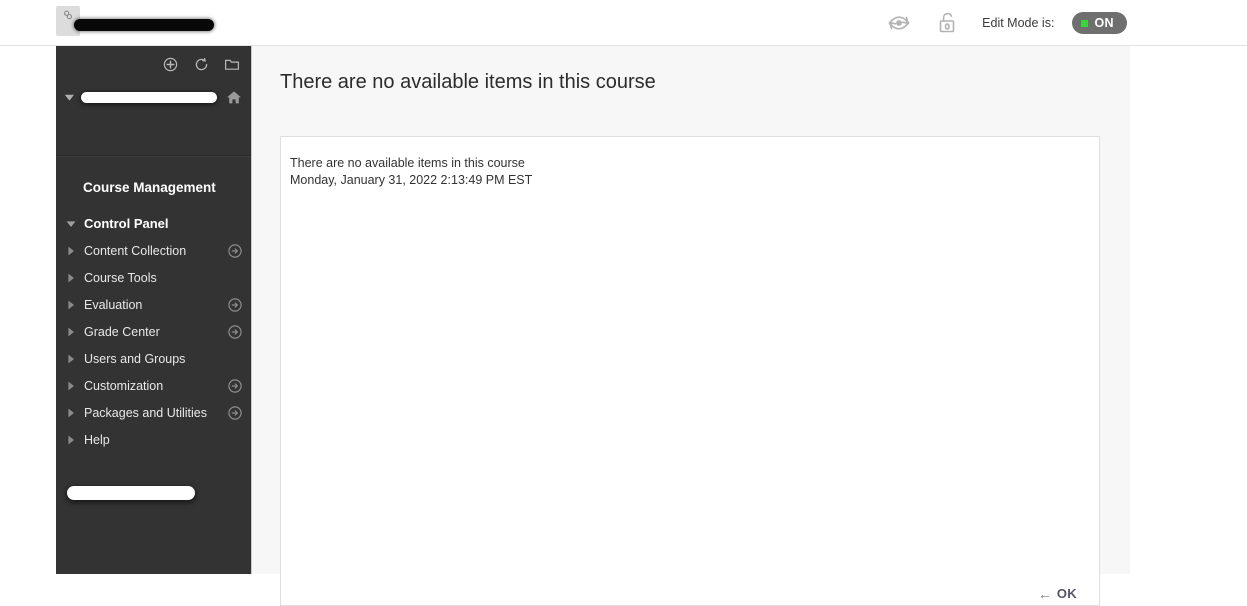 The width and height of the screenshot is (1247, 606). Describe the element at coordinates (153, 60) in the screenshot. I see `course-menu-toolbar` at that location.